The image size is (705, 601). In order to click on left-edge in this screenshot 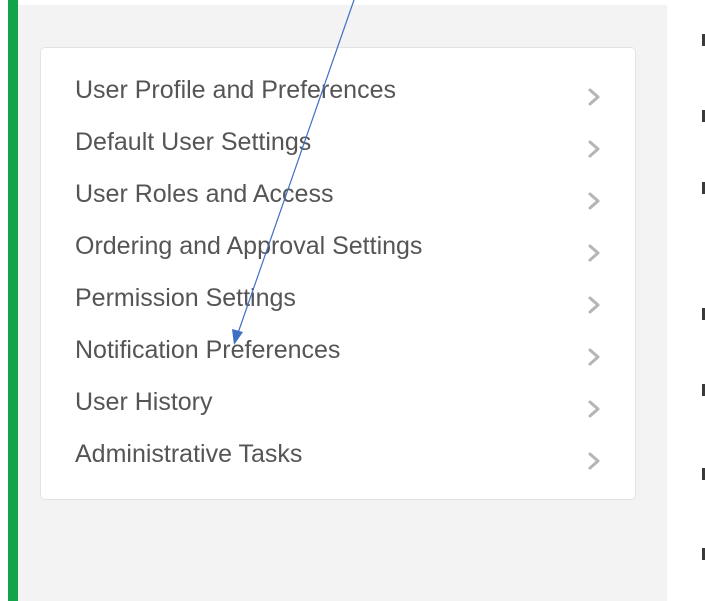, I will do `click(4, 300)`.